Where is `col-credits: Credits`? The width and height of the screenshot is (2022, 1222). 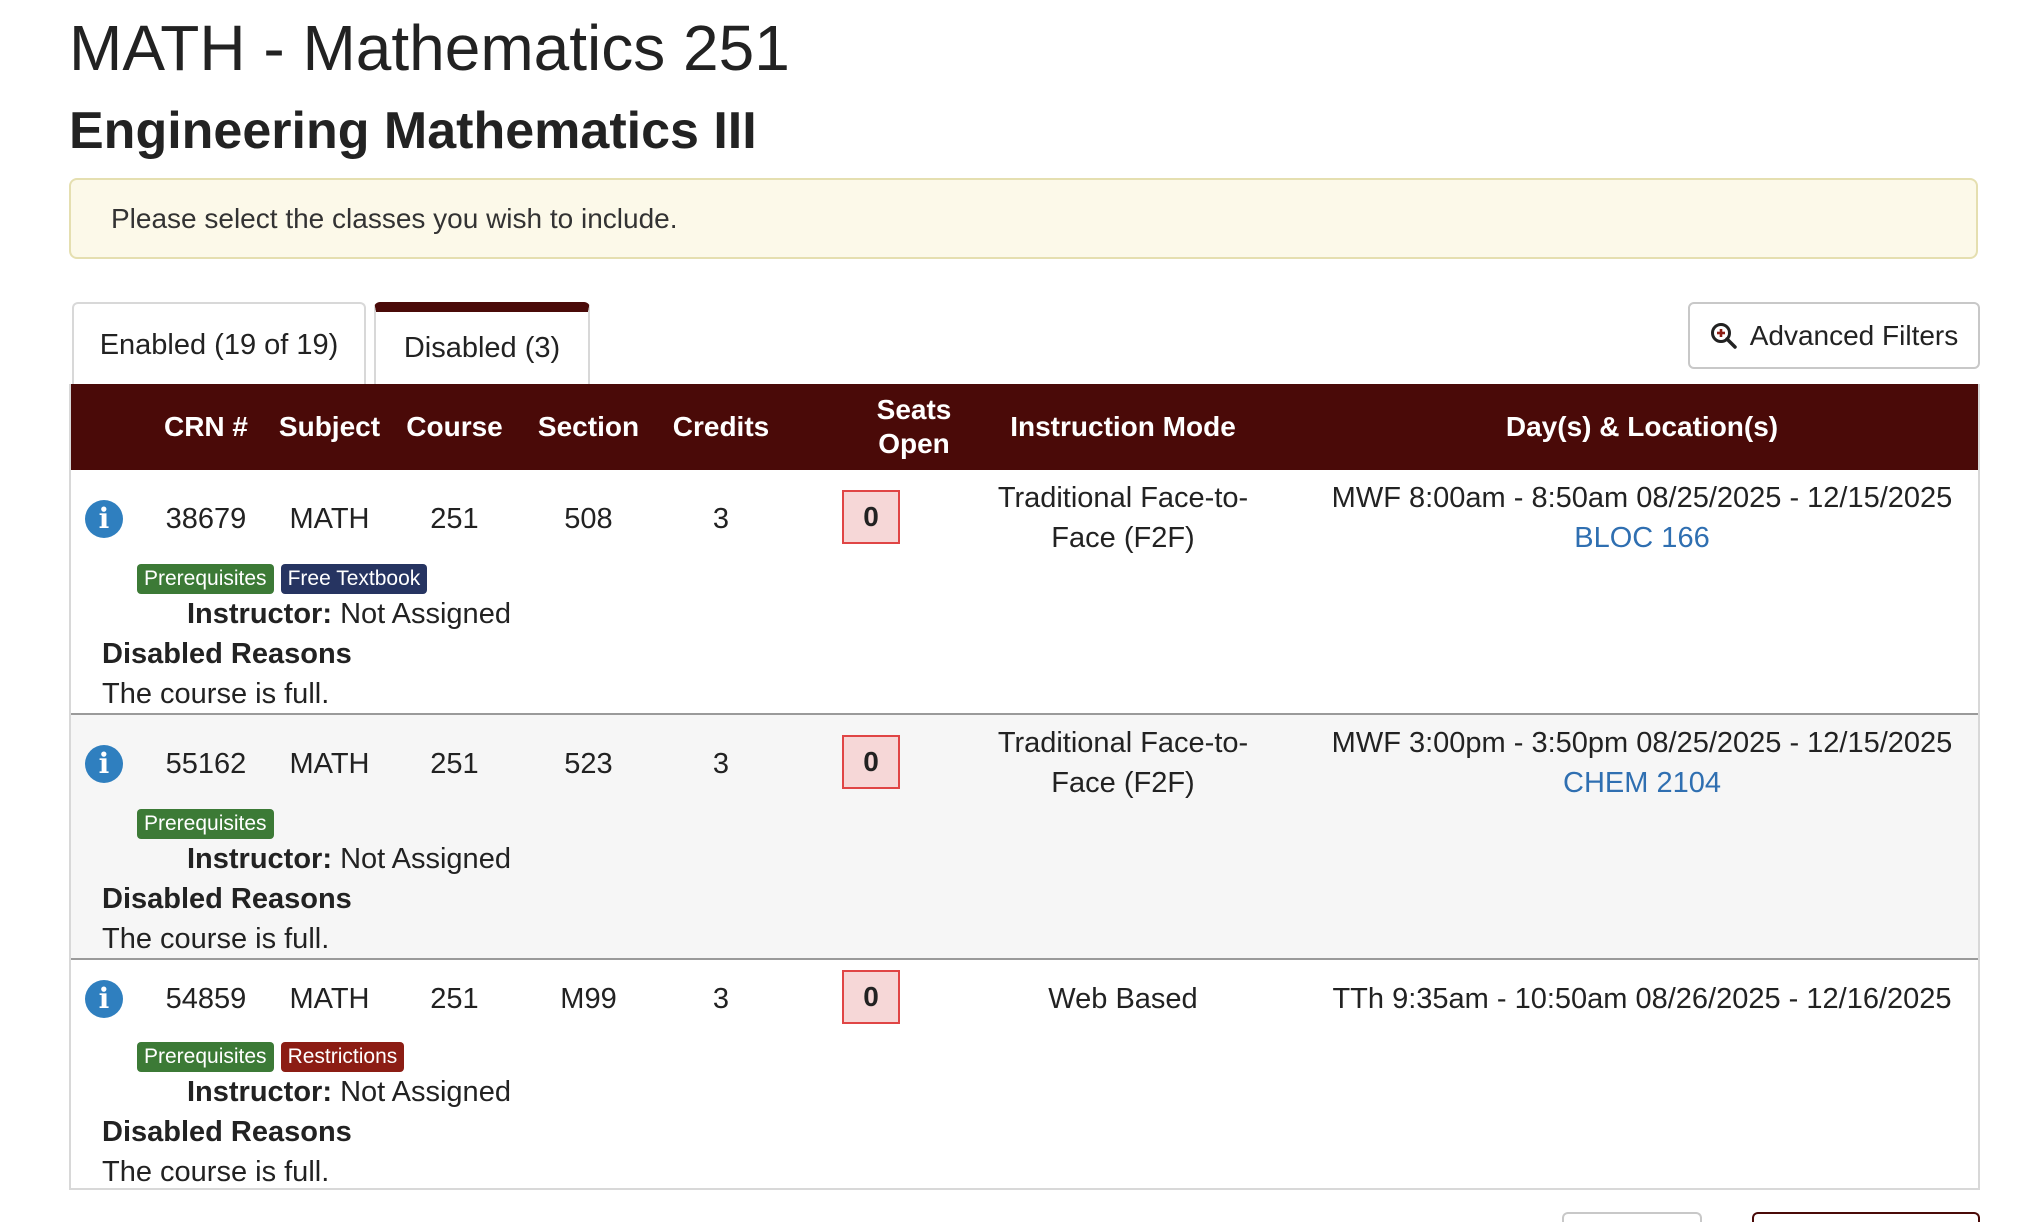
col-credits: Credits is located at coordinates (721, 427).